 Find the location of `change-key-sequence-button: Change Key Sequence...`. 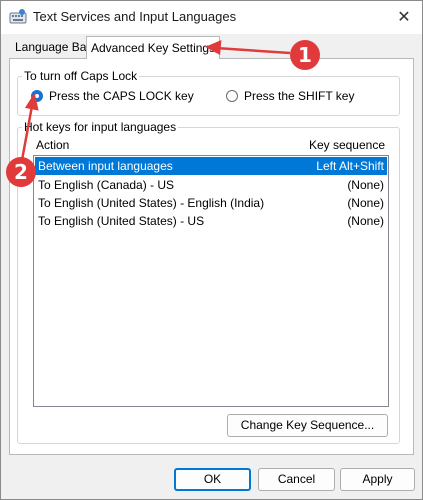

change-key-sequence-button: Change Key Sequence... is located at coordinates (307, 425).